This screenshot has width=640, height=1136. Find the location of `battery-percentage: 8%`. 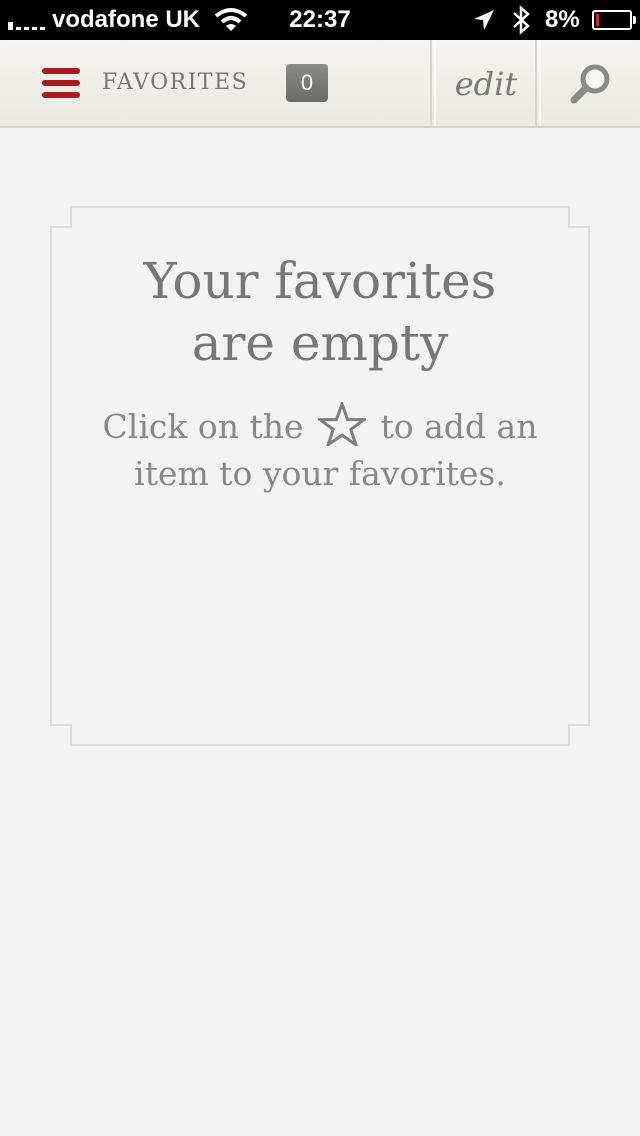

battery-percentage: 8% is located at coordinates (562, 19).